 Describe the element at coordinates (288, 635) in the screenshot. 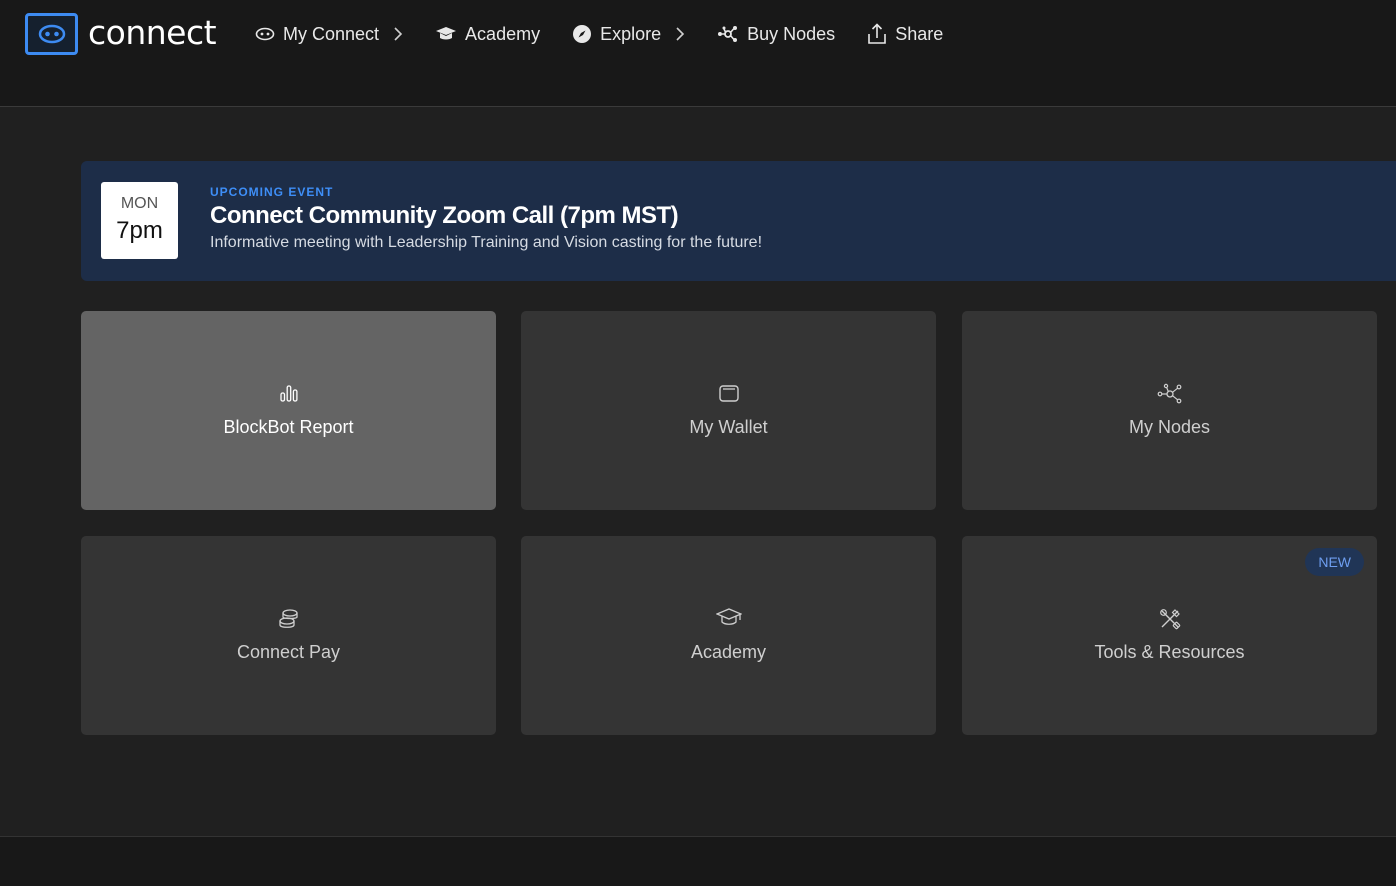

I see `card-connect-pay: Connect Pay` at that location.